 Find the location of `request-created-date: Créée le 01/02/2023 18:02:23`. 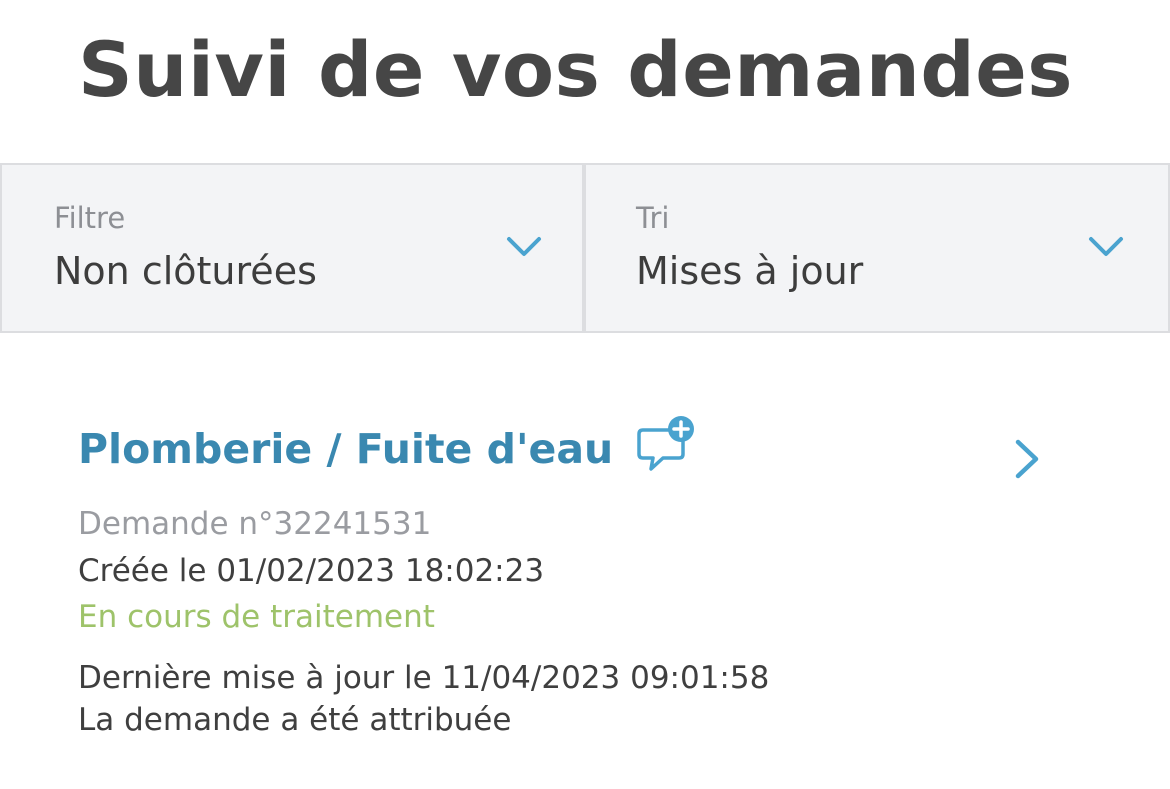

request-created-date: Créée le 01/02/2023 18:02:23 is located at coordinates (311, 571).